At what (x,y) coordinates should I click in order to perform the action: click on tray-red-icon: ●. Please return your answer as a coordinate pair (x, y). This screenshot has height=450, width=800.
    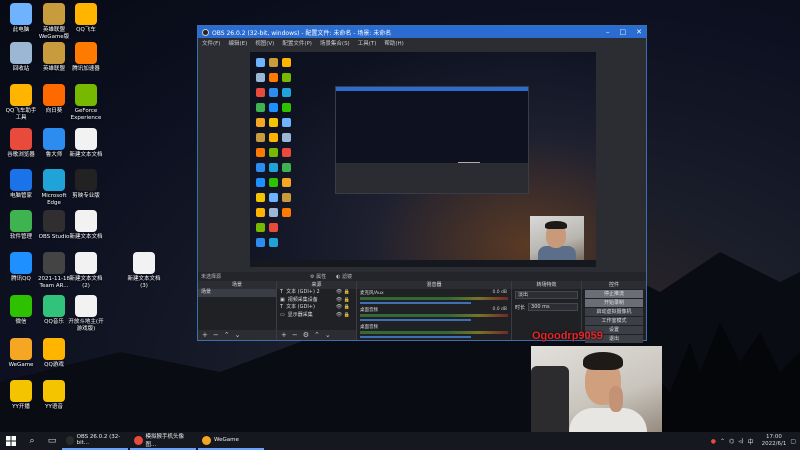
    Looking at the image, I should click on (713, 441).